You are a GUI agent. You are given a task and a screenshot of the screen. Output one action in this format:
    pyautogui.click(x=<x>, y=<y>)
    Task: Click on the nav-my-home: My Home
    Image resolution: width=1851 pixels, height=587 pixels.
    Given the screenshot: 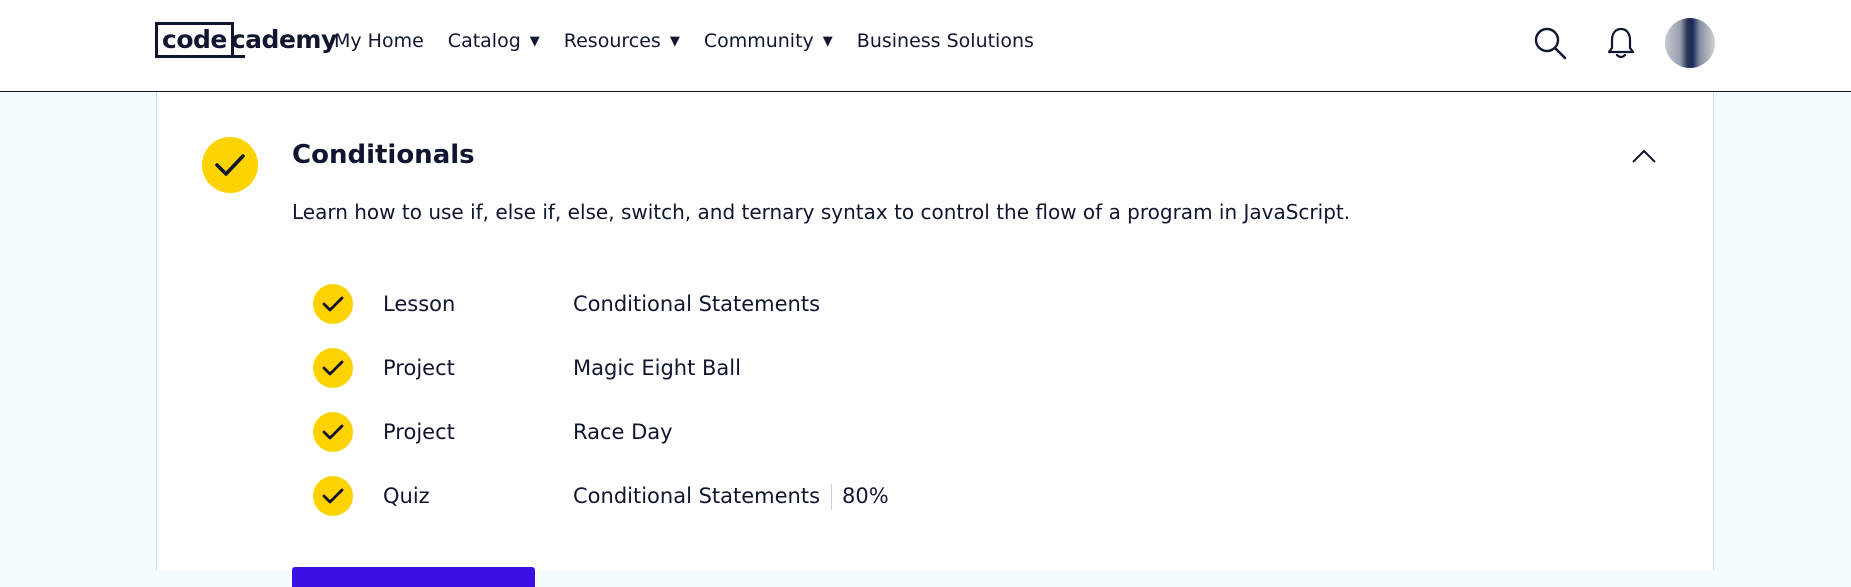 What is the action you would take?
    pyautogui.click(x=379, y=41)
    